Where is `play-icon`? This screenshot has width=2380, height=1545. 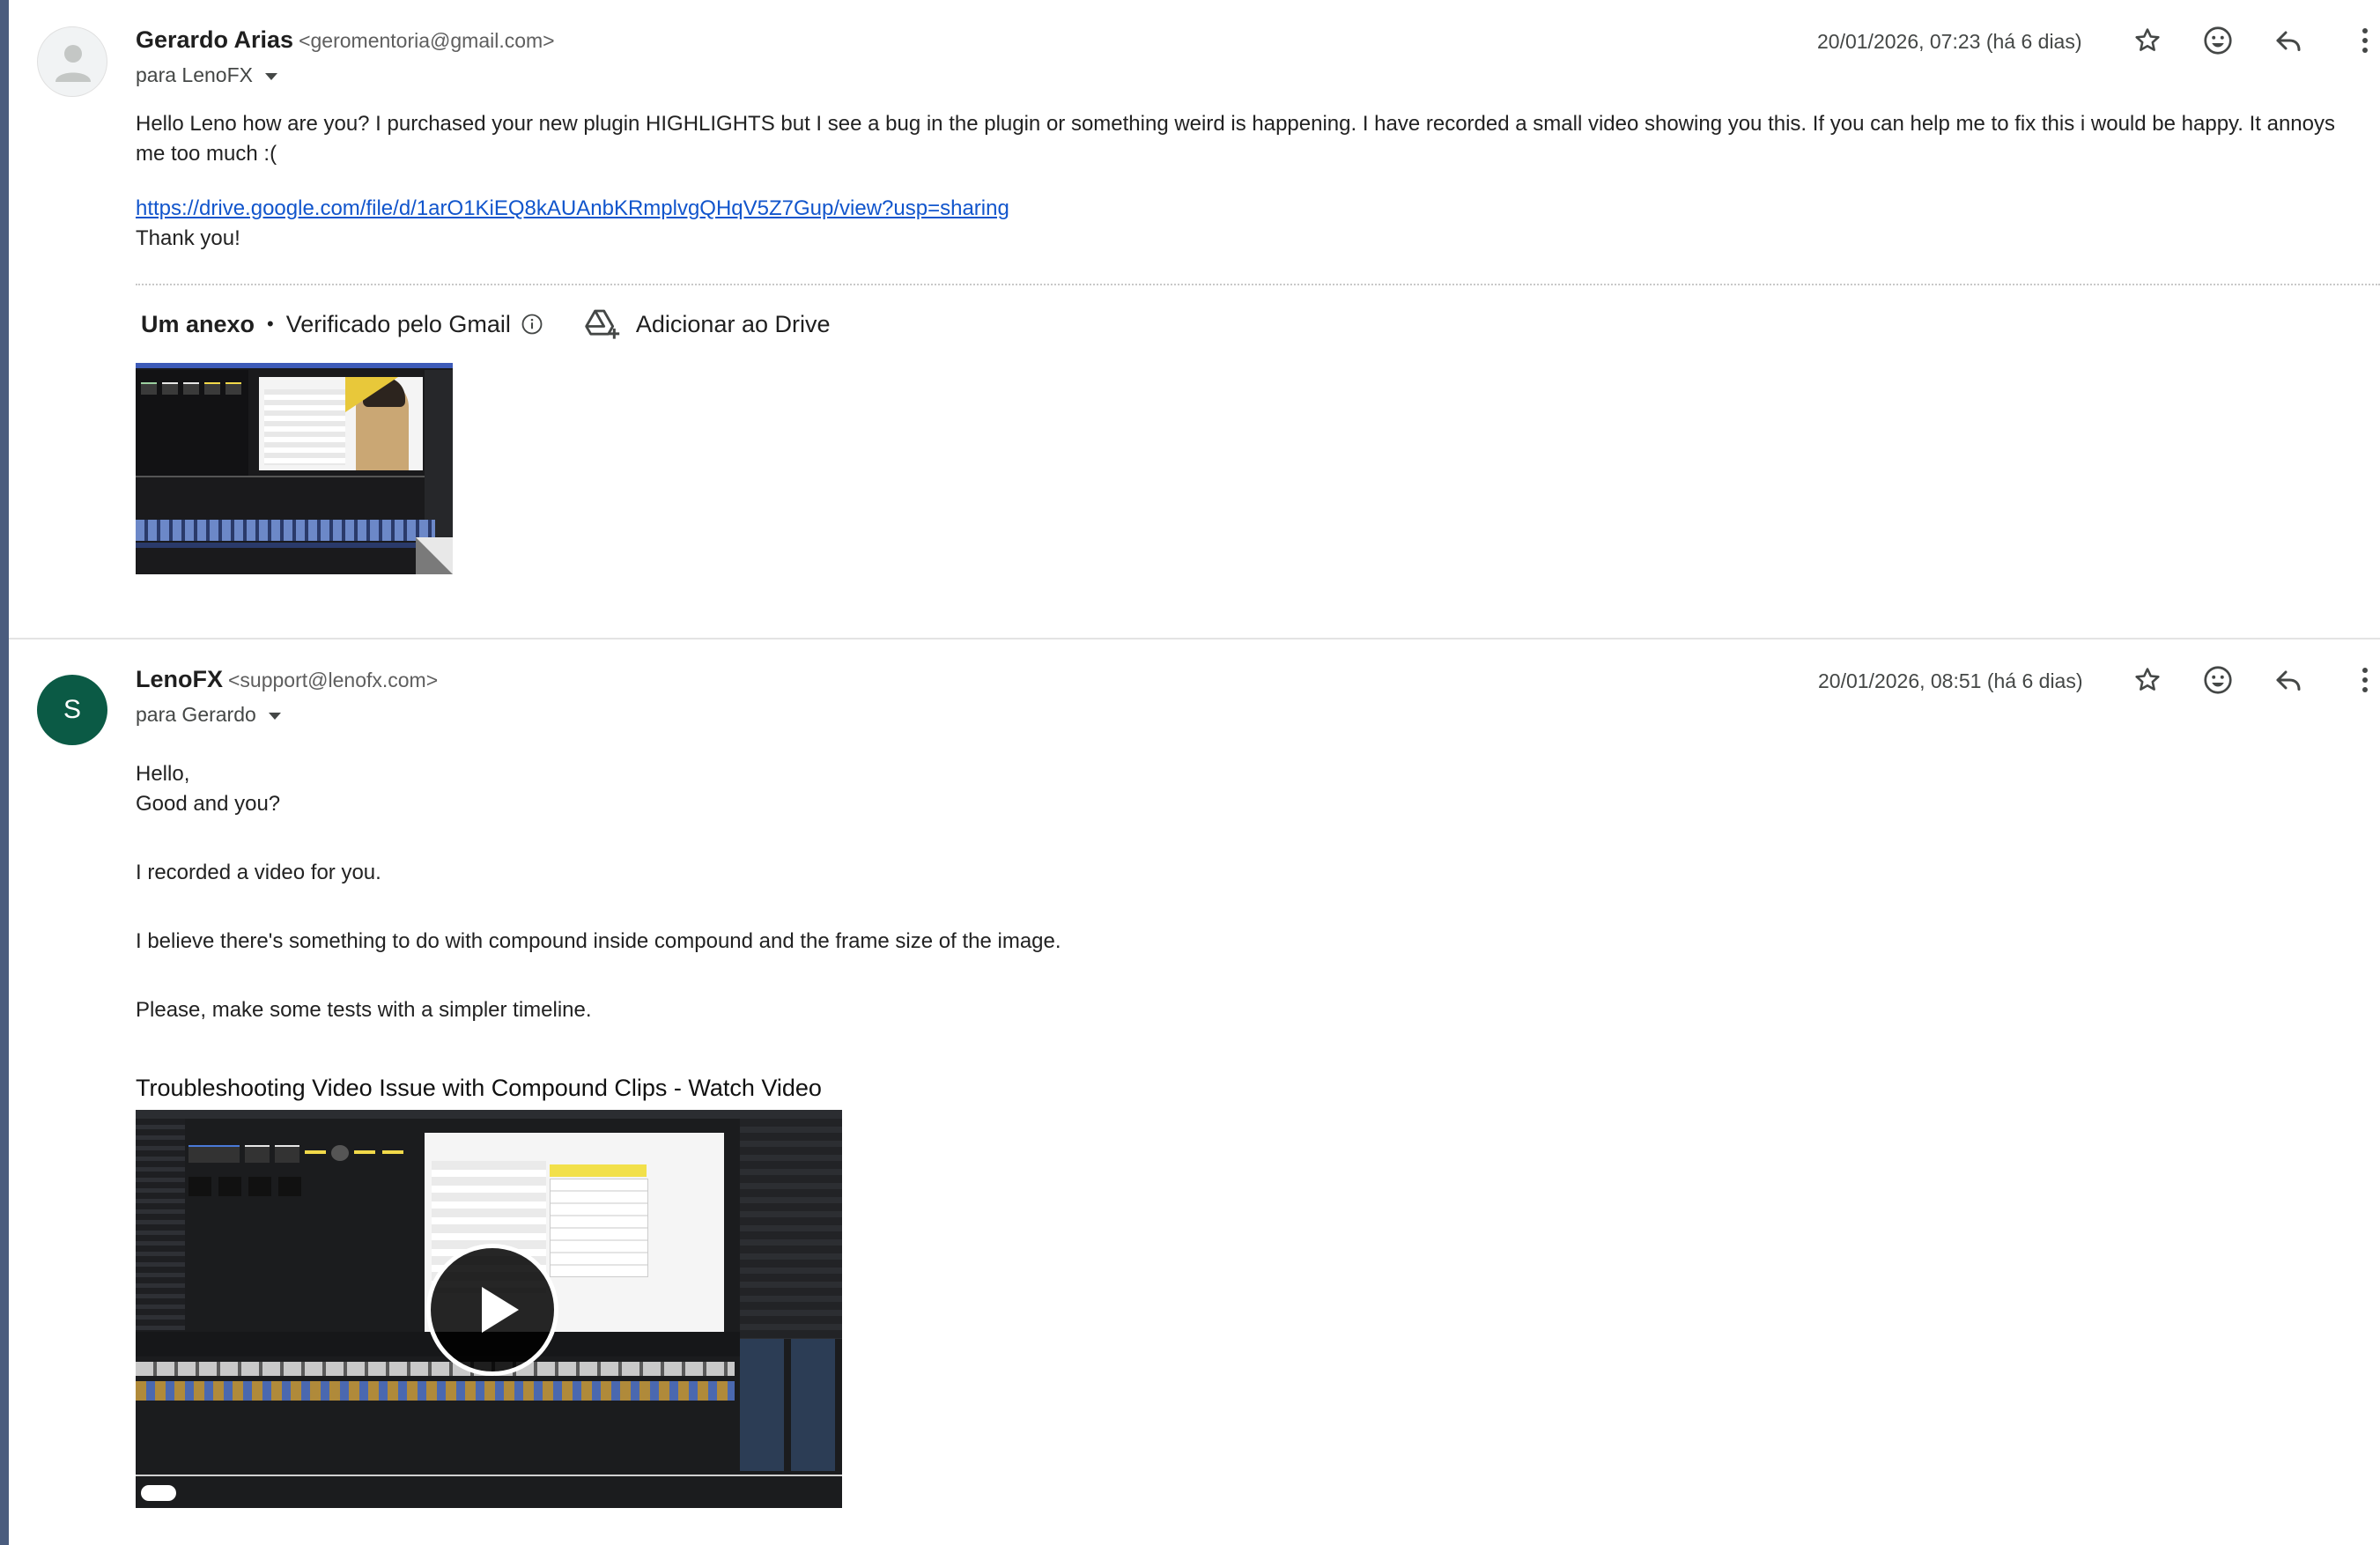 play-icon is located at coordinates (492, 1310).